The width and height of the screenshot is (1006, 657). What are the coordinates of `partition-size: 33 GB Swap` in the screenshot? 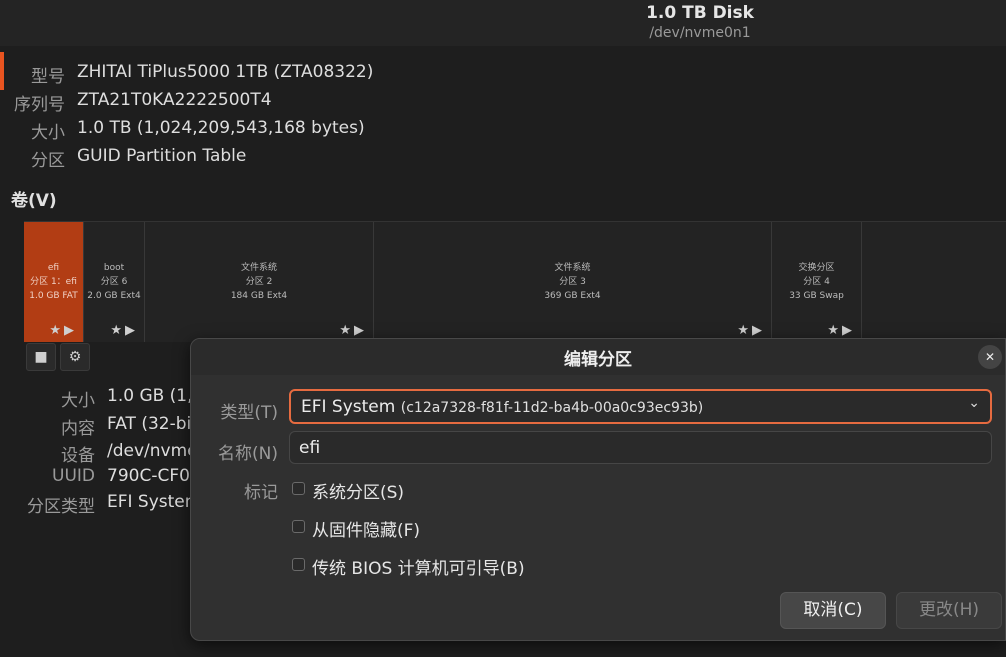 It's located at (816, 296).